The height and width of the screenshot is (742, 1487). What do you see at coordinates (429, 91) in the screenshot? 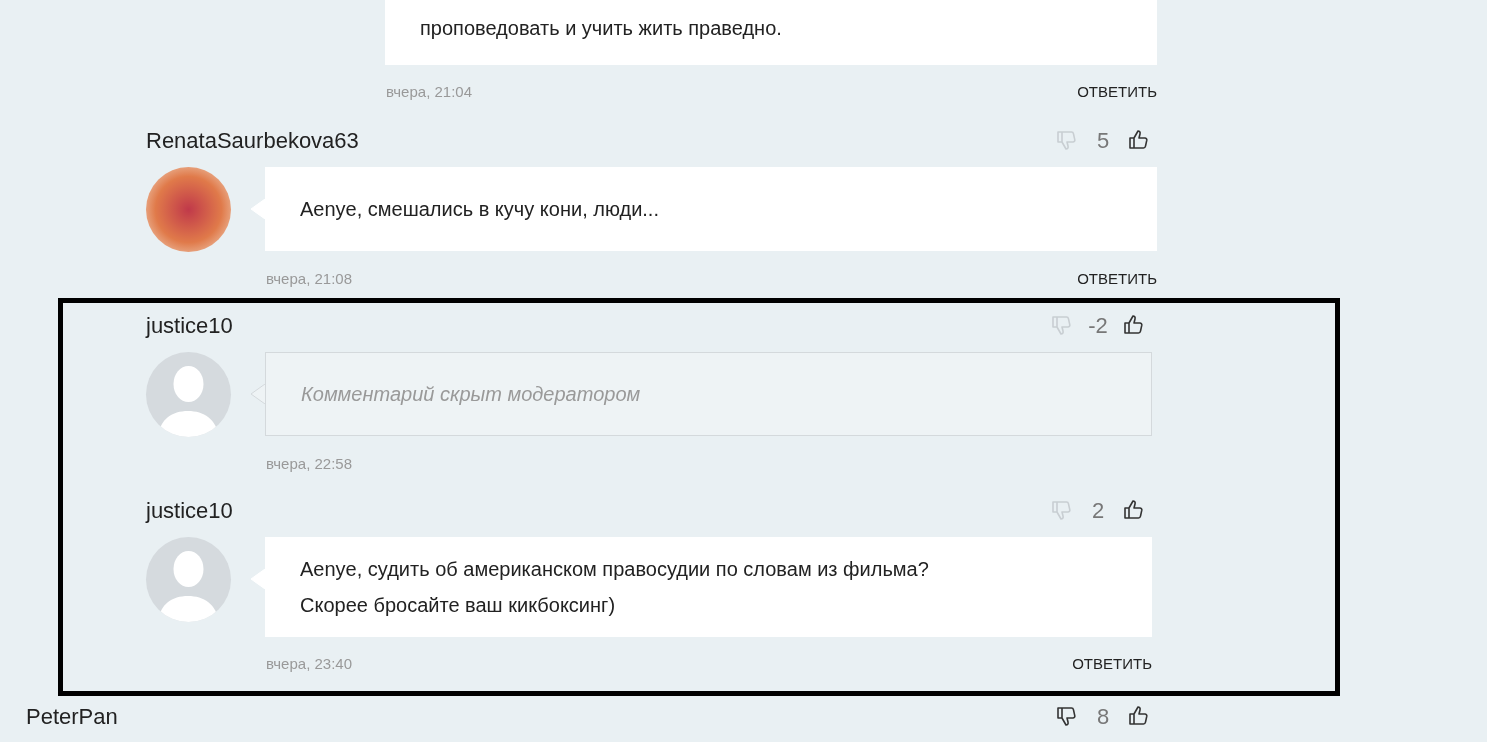
I see `comment-date: вчера, 21:04` at bounding box center [429, 91].